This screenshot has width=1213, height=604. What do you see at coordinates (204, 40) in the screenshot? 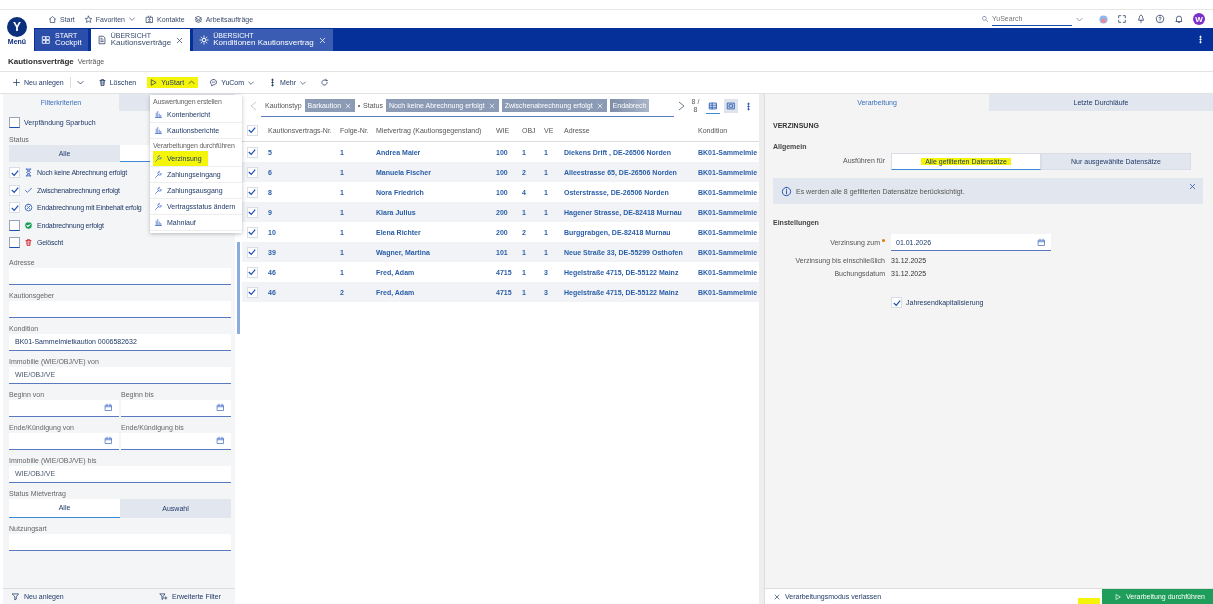
I see `gear-icon` at bounding box center [204, 40].